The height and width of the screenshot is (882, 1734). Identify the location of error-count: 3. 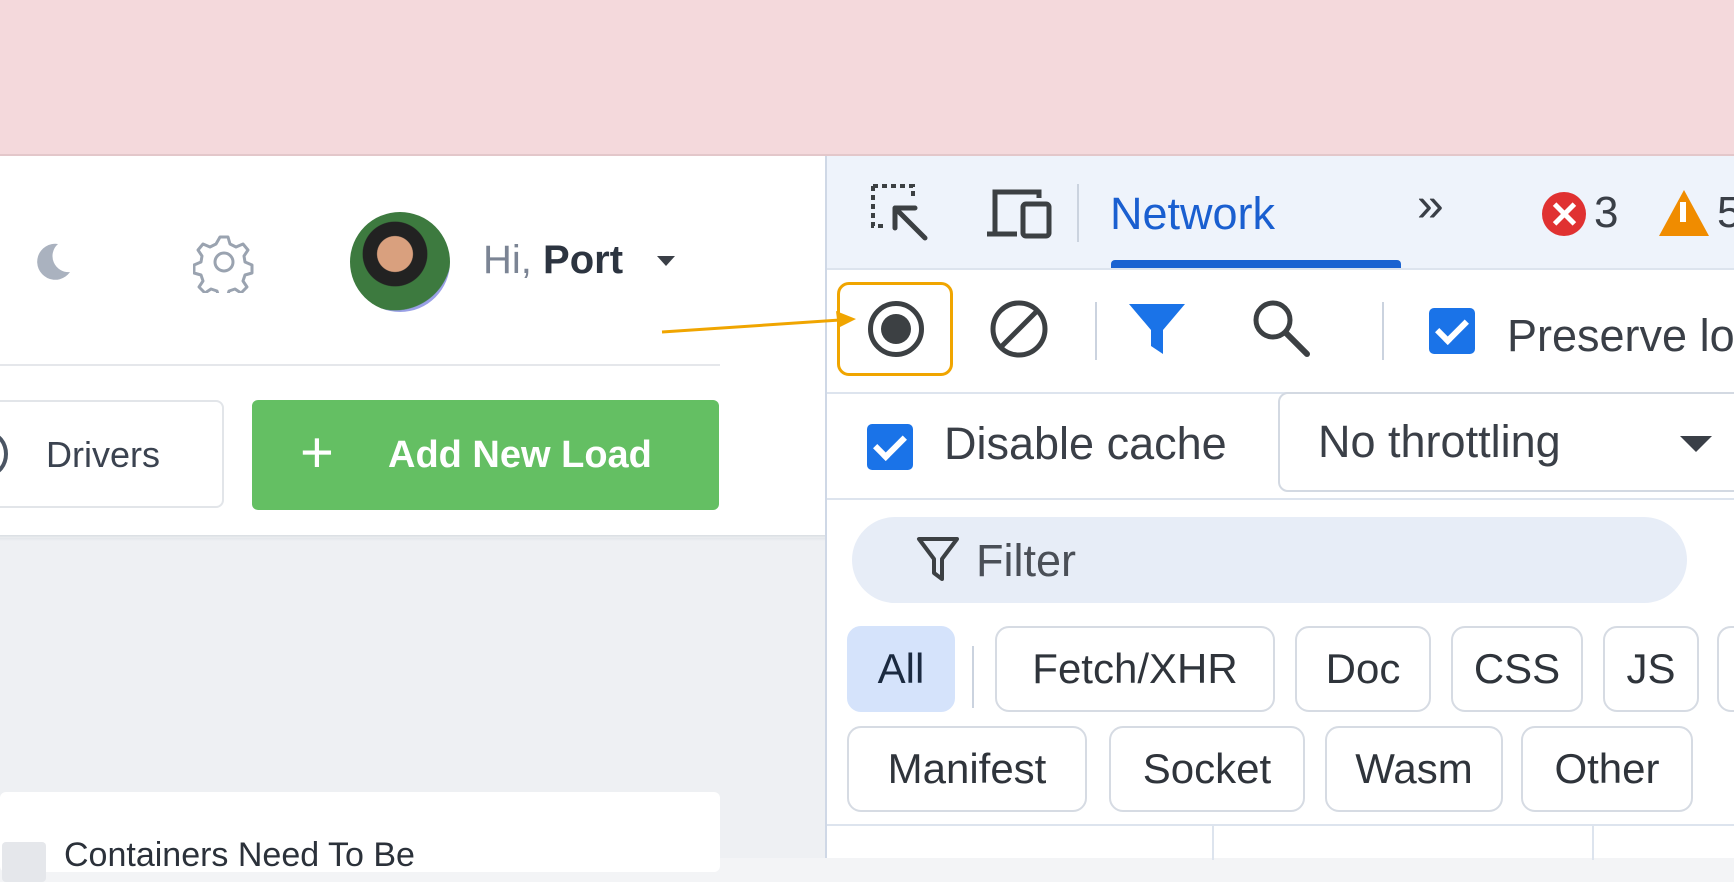
(1606, 213).